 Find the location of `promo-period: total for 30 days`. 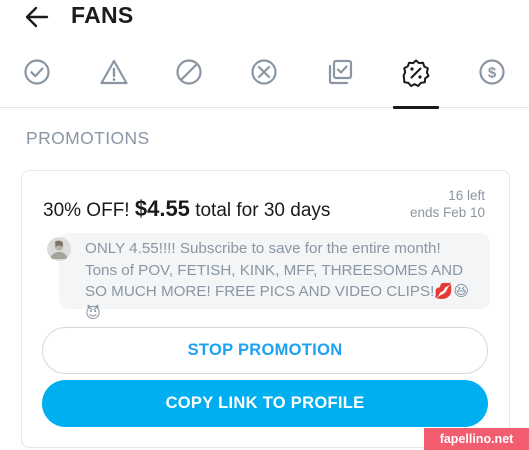

promo-period: total for 30 days is located at coordinates (263, 210).